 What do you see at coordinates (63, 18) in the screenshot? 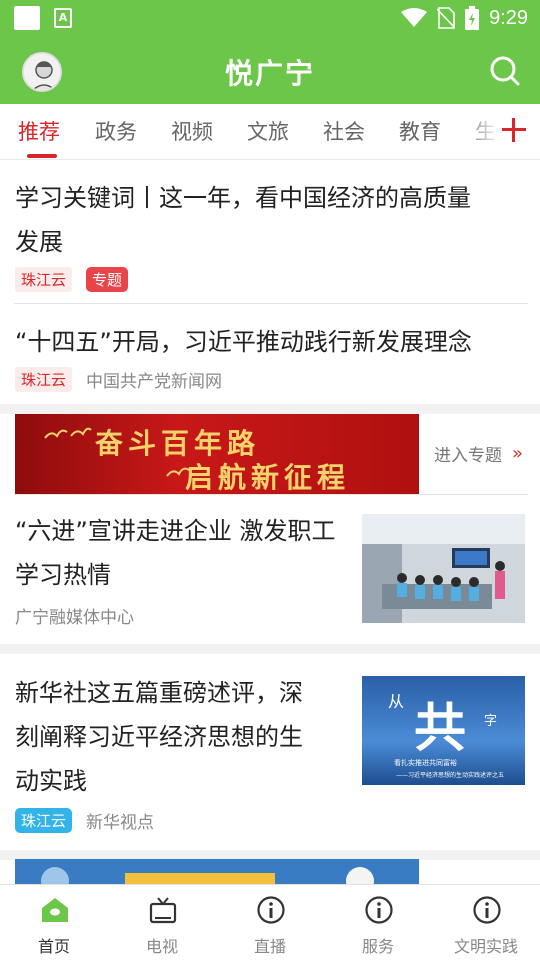
I see `app-notification-icon: A` at bounding box center [63, 18].